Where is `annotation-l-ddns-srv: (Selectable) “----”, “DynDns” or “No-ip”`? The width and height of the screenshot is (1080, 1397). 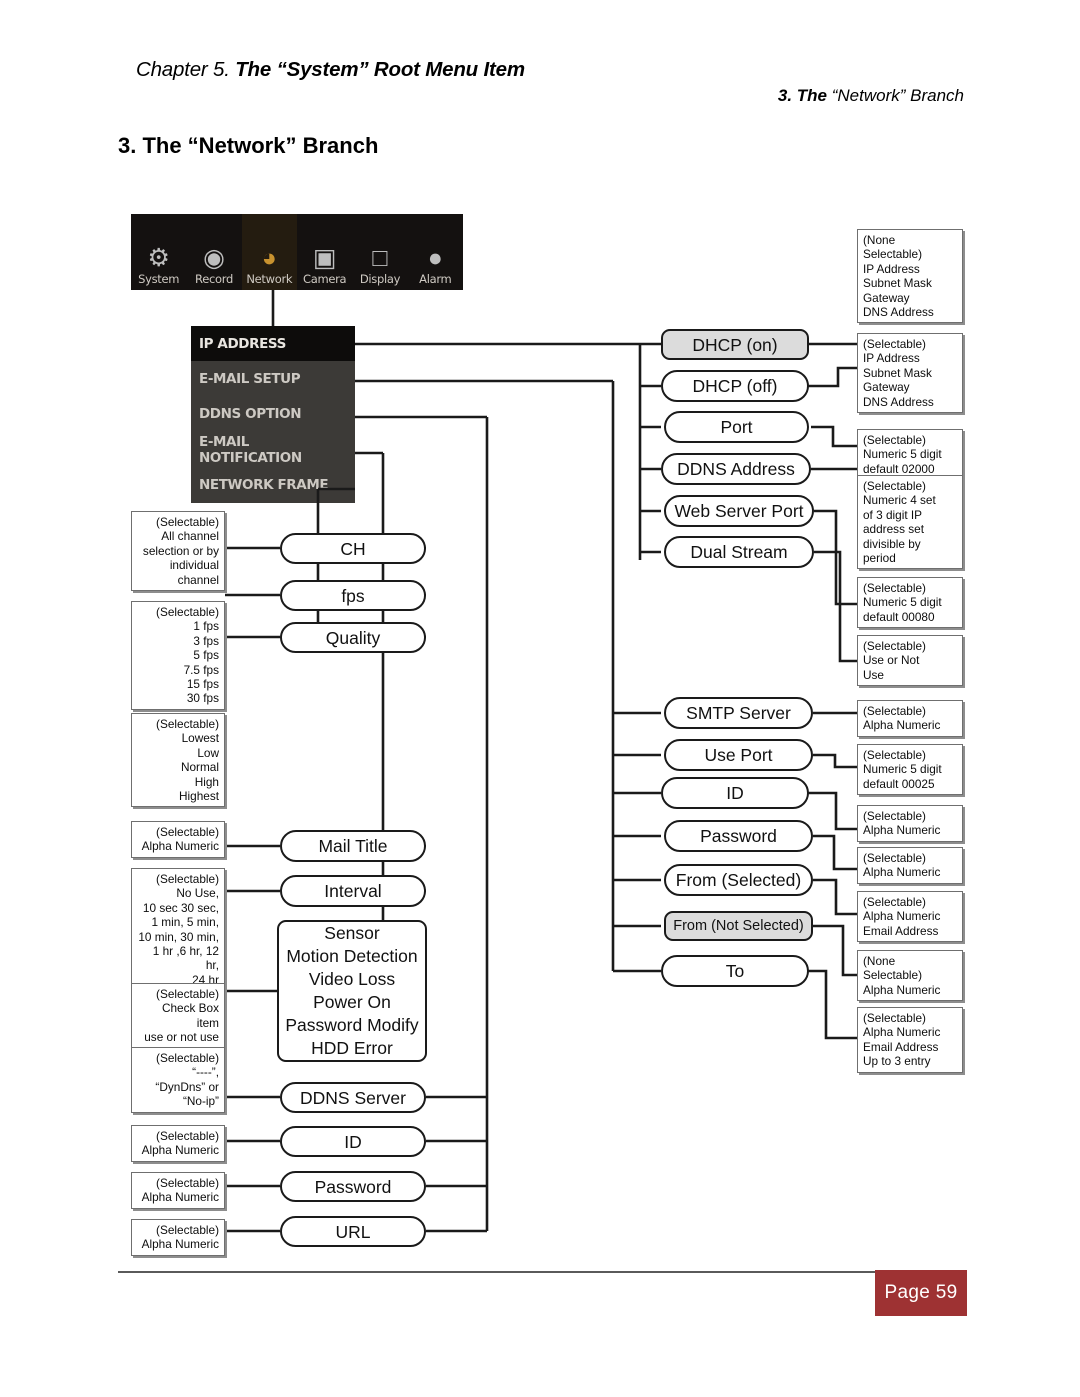
annotation-l-ddns-srv: (Selectable) “----”, “DynDns” or “No-ip” is located at coordinates (178, 1080).